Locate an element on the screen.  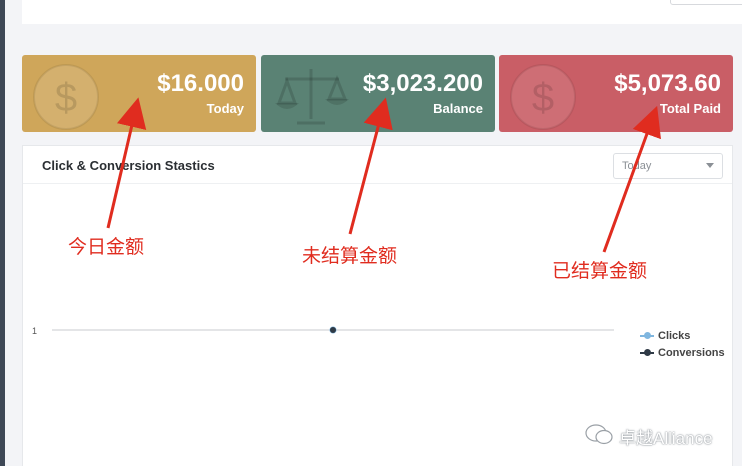
watermark: 卓越Alliance is located at coordinates (658, 435).